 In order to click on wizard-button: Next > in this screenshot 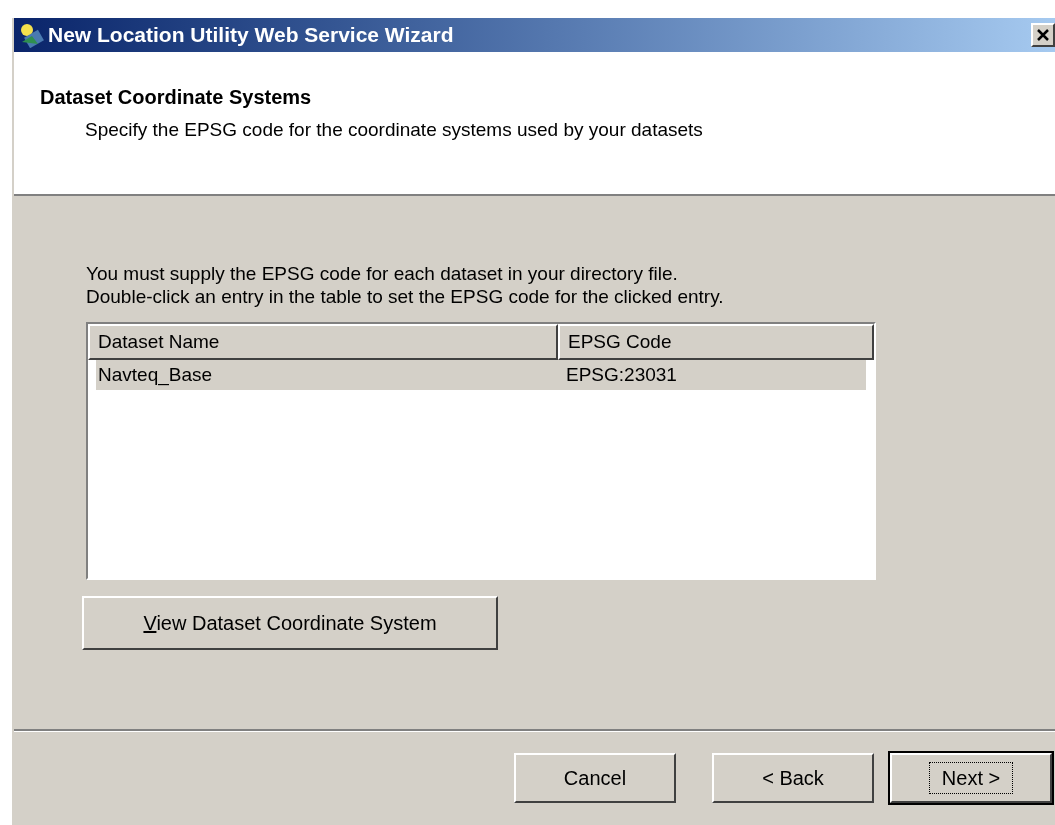, I will do `click(971, 778)`.